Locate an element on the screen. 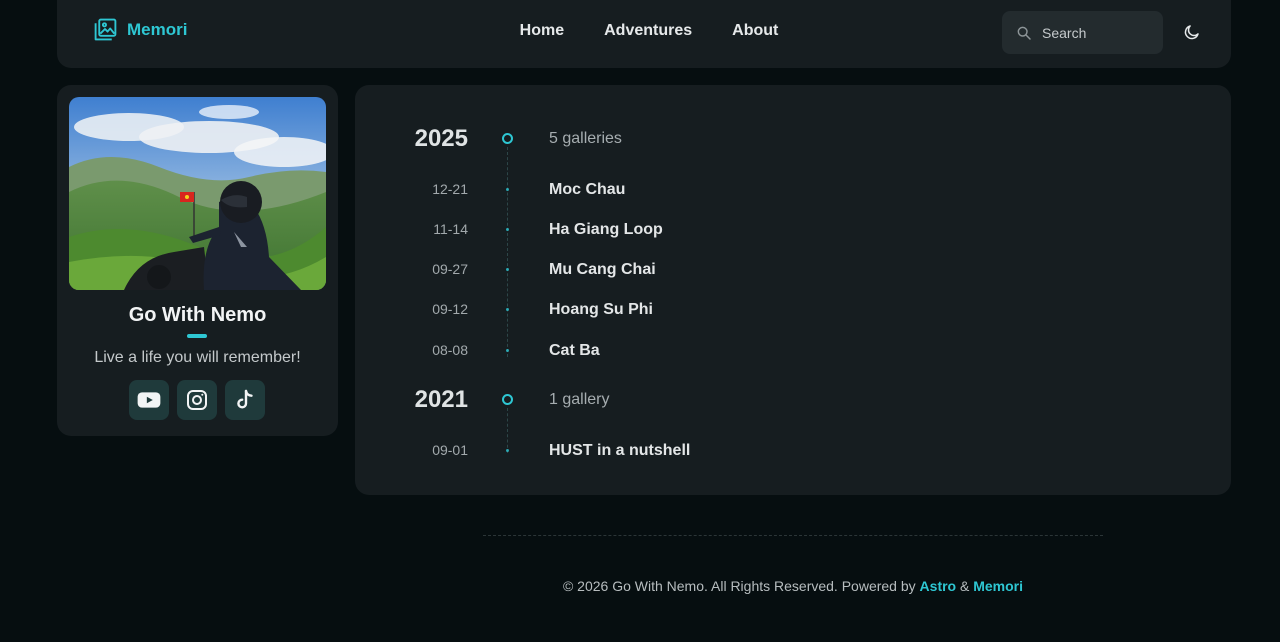  gallery-date: 09-01 is located at coordinates (450, 450).